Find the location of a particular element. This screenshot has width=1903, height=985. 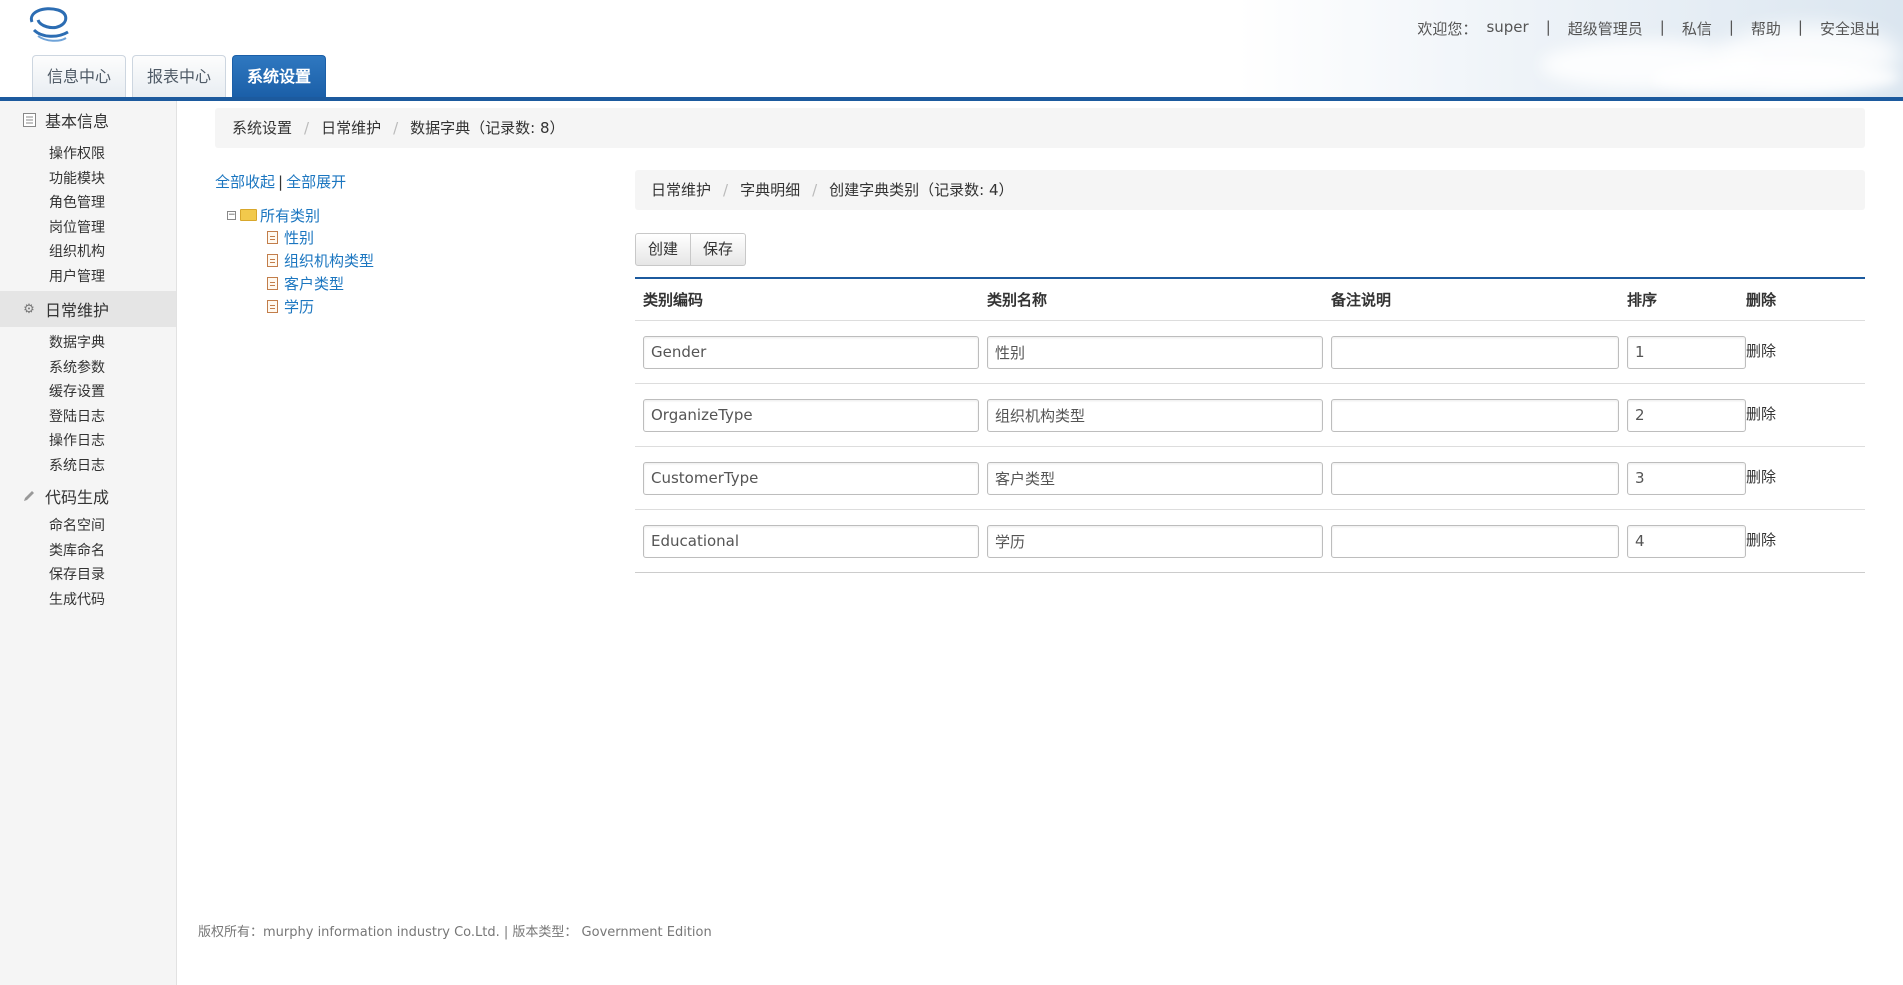

column-header-code: 类别编码 is located at coordinates (673, 300).